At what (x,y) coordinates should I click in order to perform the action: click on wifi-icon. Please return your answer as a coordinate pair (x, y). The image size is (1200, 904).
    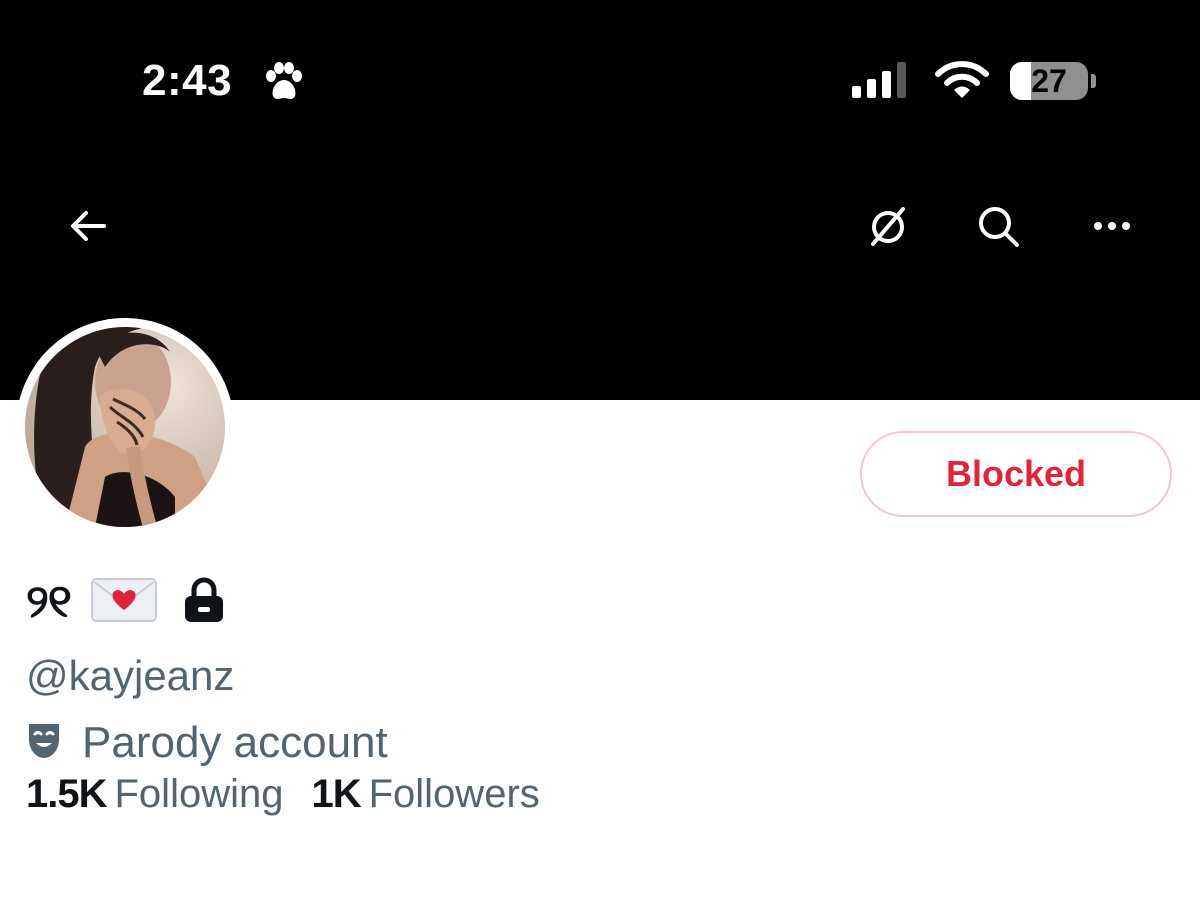
    Looking at the image, I should click on (962, 82).